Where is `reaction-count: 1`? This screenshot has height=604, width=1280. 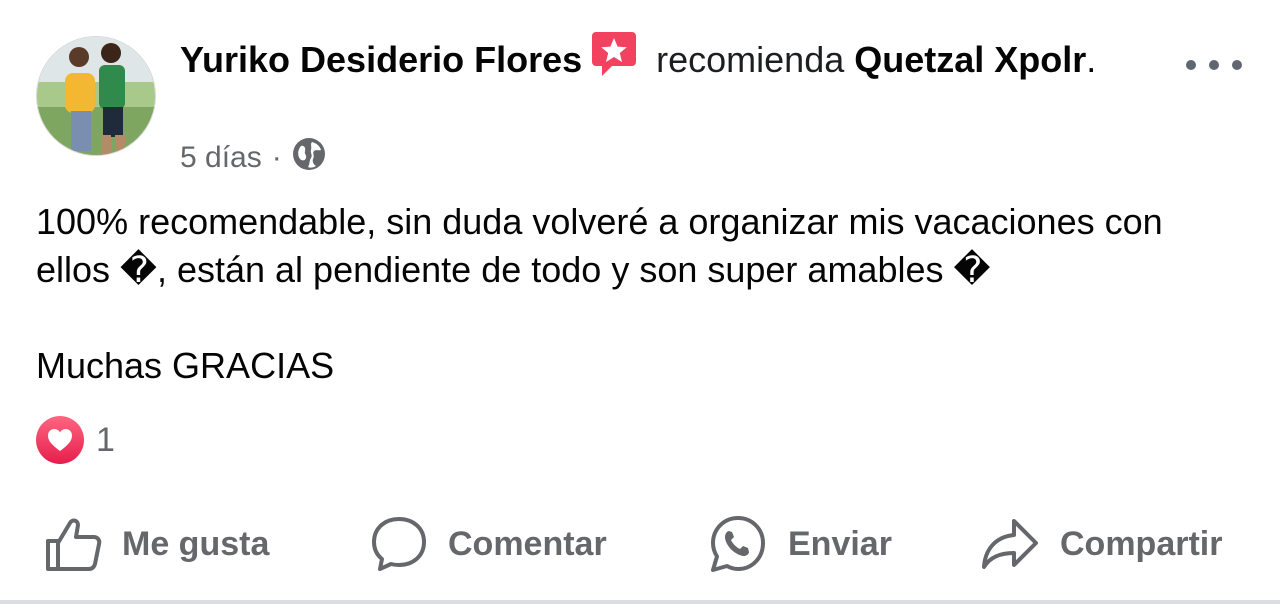 reaction-count: 1 is located at coordinates (105, 439).